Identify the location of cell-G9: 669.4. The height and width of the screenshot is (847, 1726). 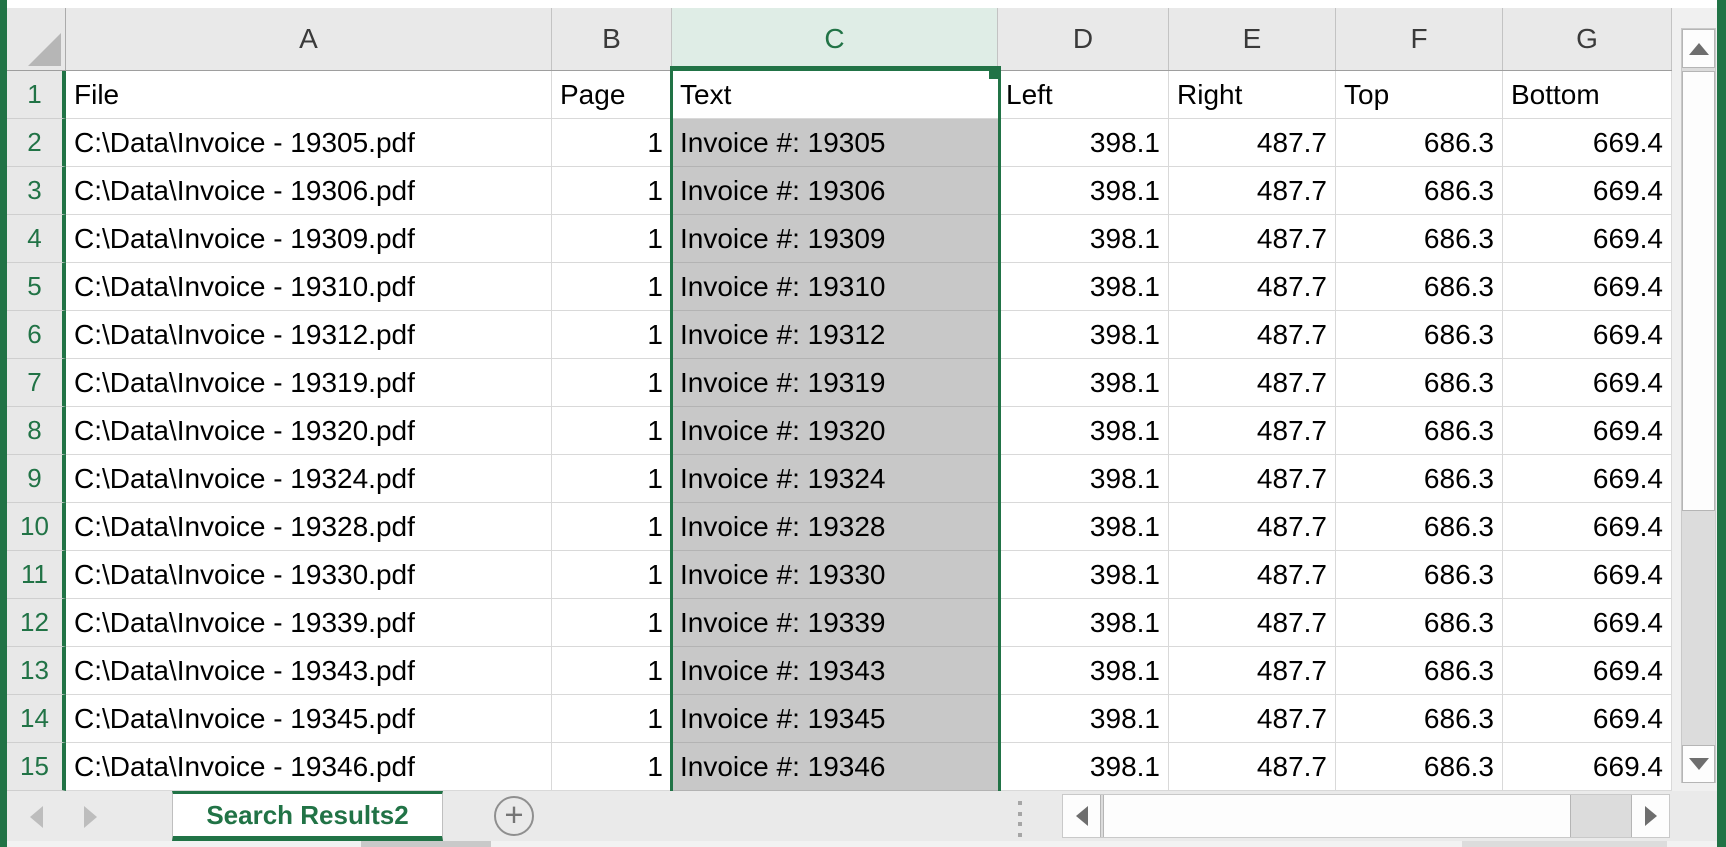
(1587, 479).